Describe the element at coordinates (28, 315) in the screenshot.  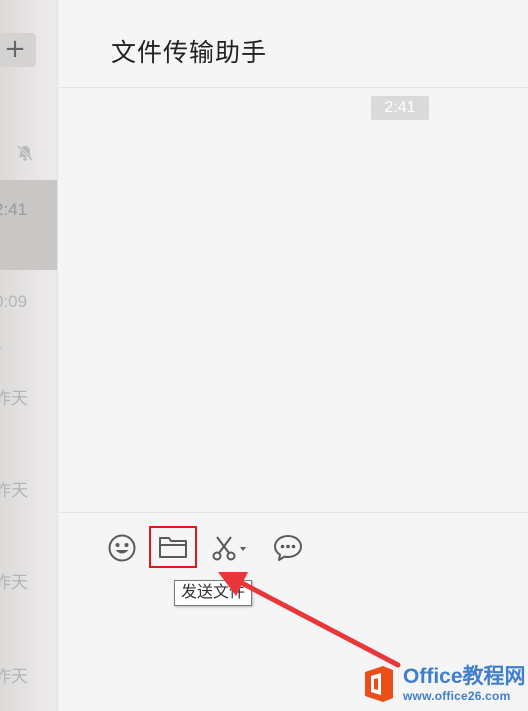
I see `chat-list-item: 0:09` at that location.